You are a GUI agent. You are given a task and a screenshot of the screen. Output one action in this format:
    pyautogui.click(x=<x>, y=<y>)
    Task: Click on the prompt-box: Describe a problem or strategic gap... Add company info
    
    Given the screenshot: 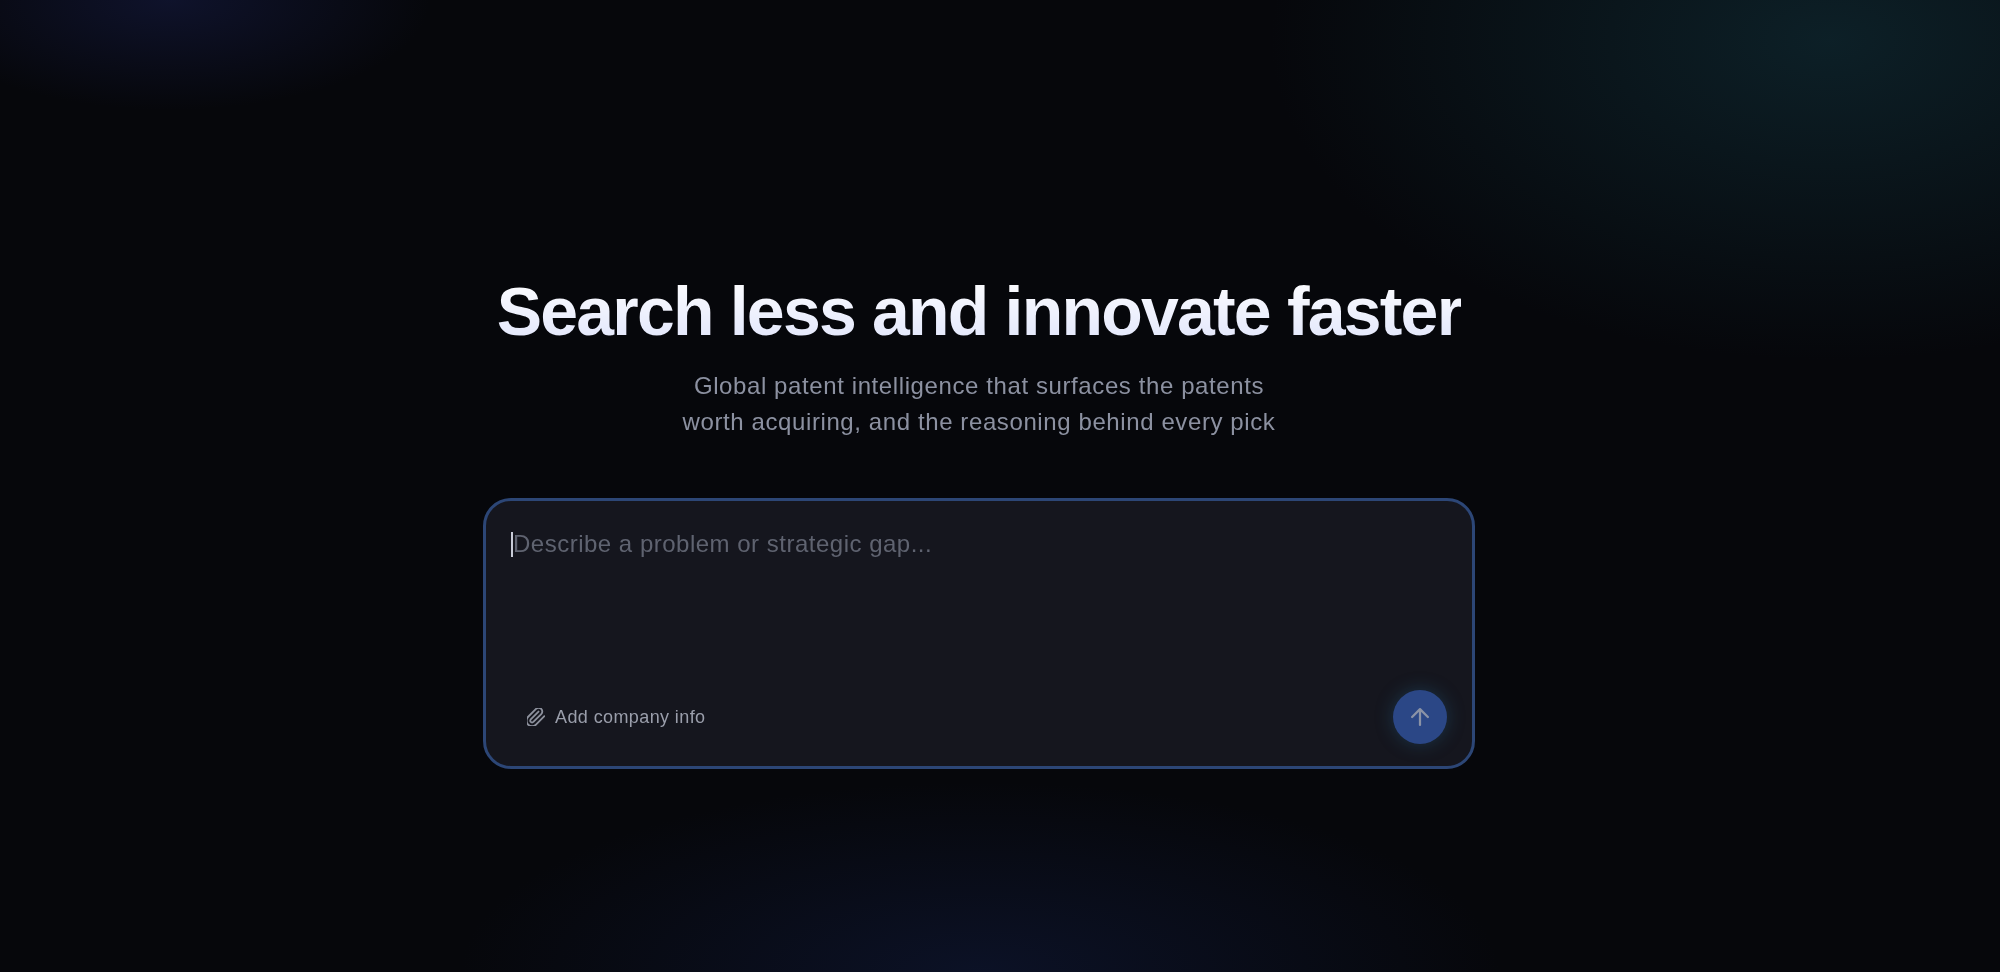 What is the action you would take?
    pyautogui.click(x=979, y=633)
    